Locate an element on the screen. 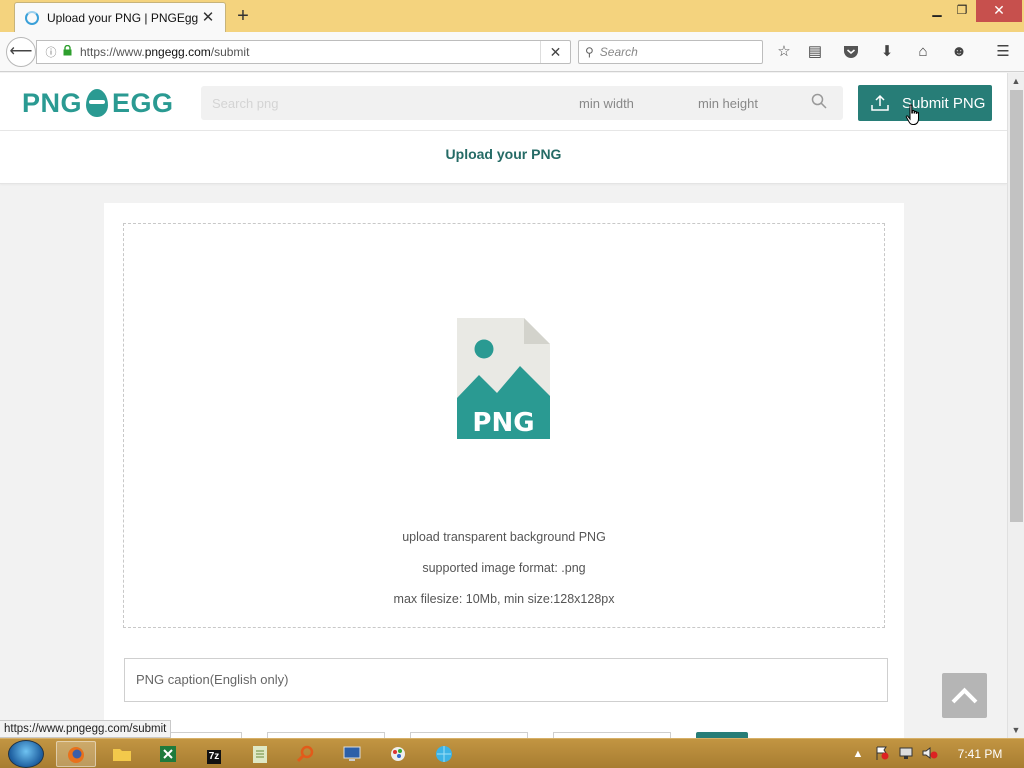  back-button: ⟵ is located at coordinates (21, 52).